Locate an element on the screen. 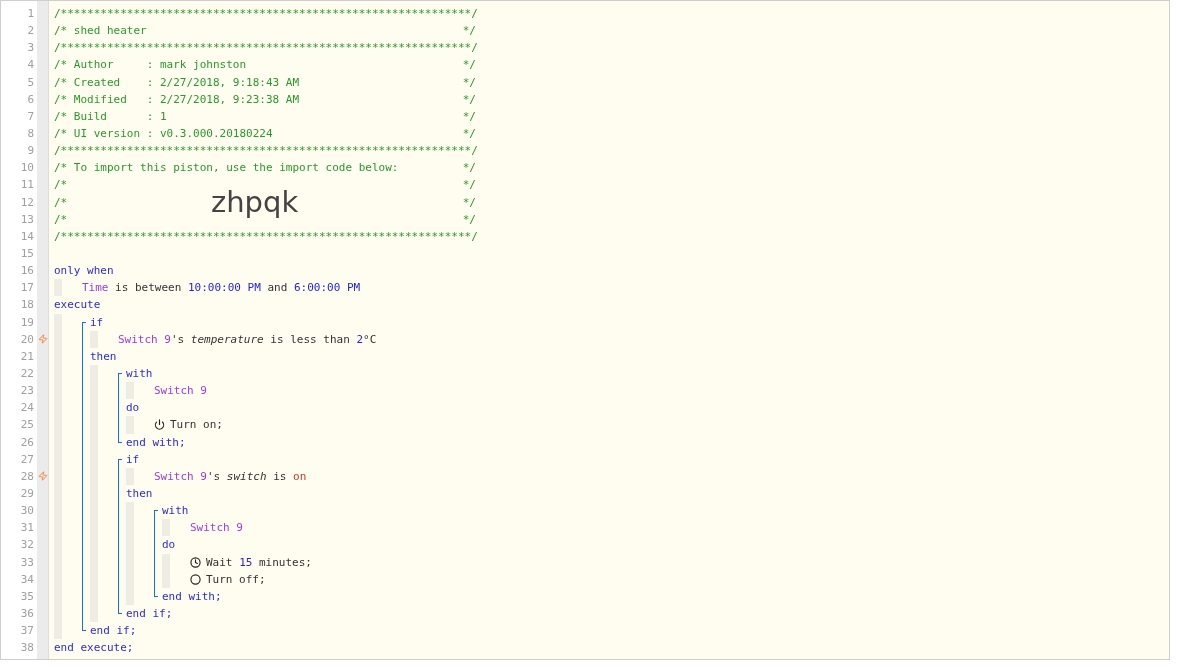  comment-text: /* UI version : v0.3.000.20180224 is located at coordinates (163, 134).